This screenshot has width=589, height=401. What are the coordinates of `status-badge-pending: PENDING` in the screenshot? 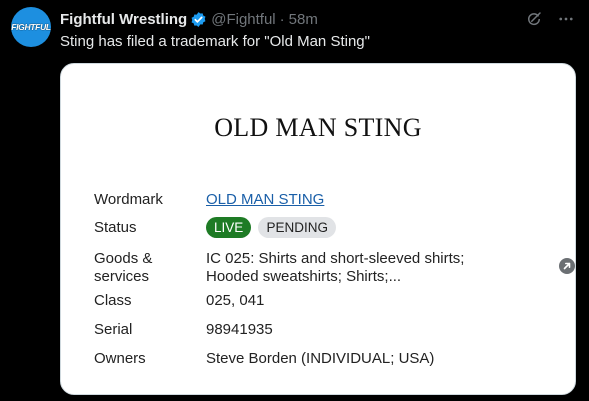 It's located at (297, 227).